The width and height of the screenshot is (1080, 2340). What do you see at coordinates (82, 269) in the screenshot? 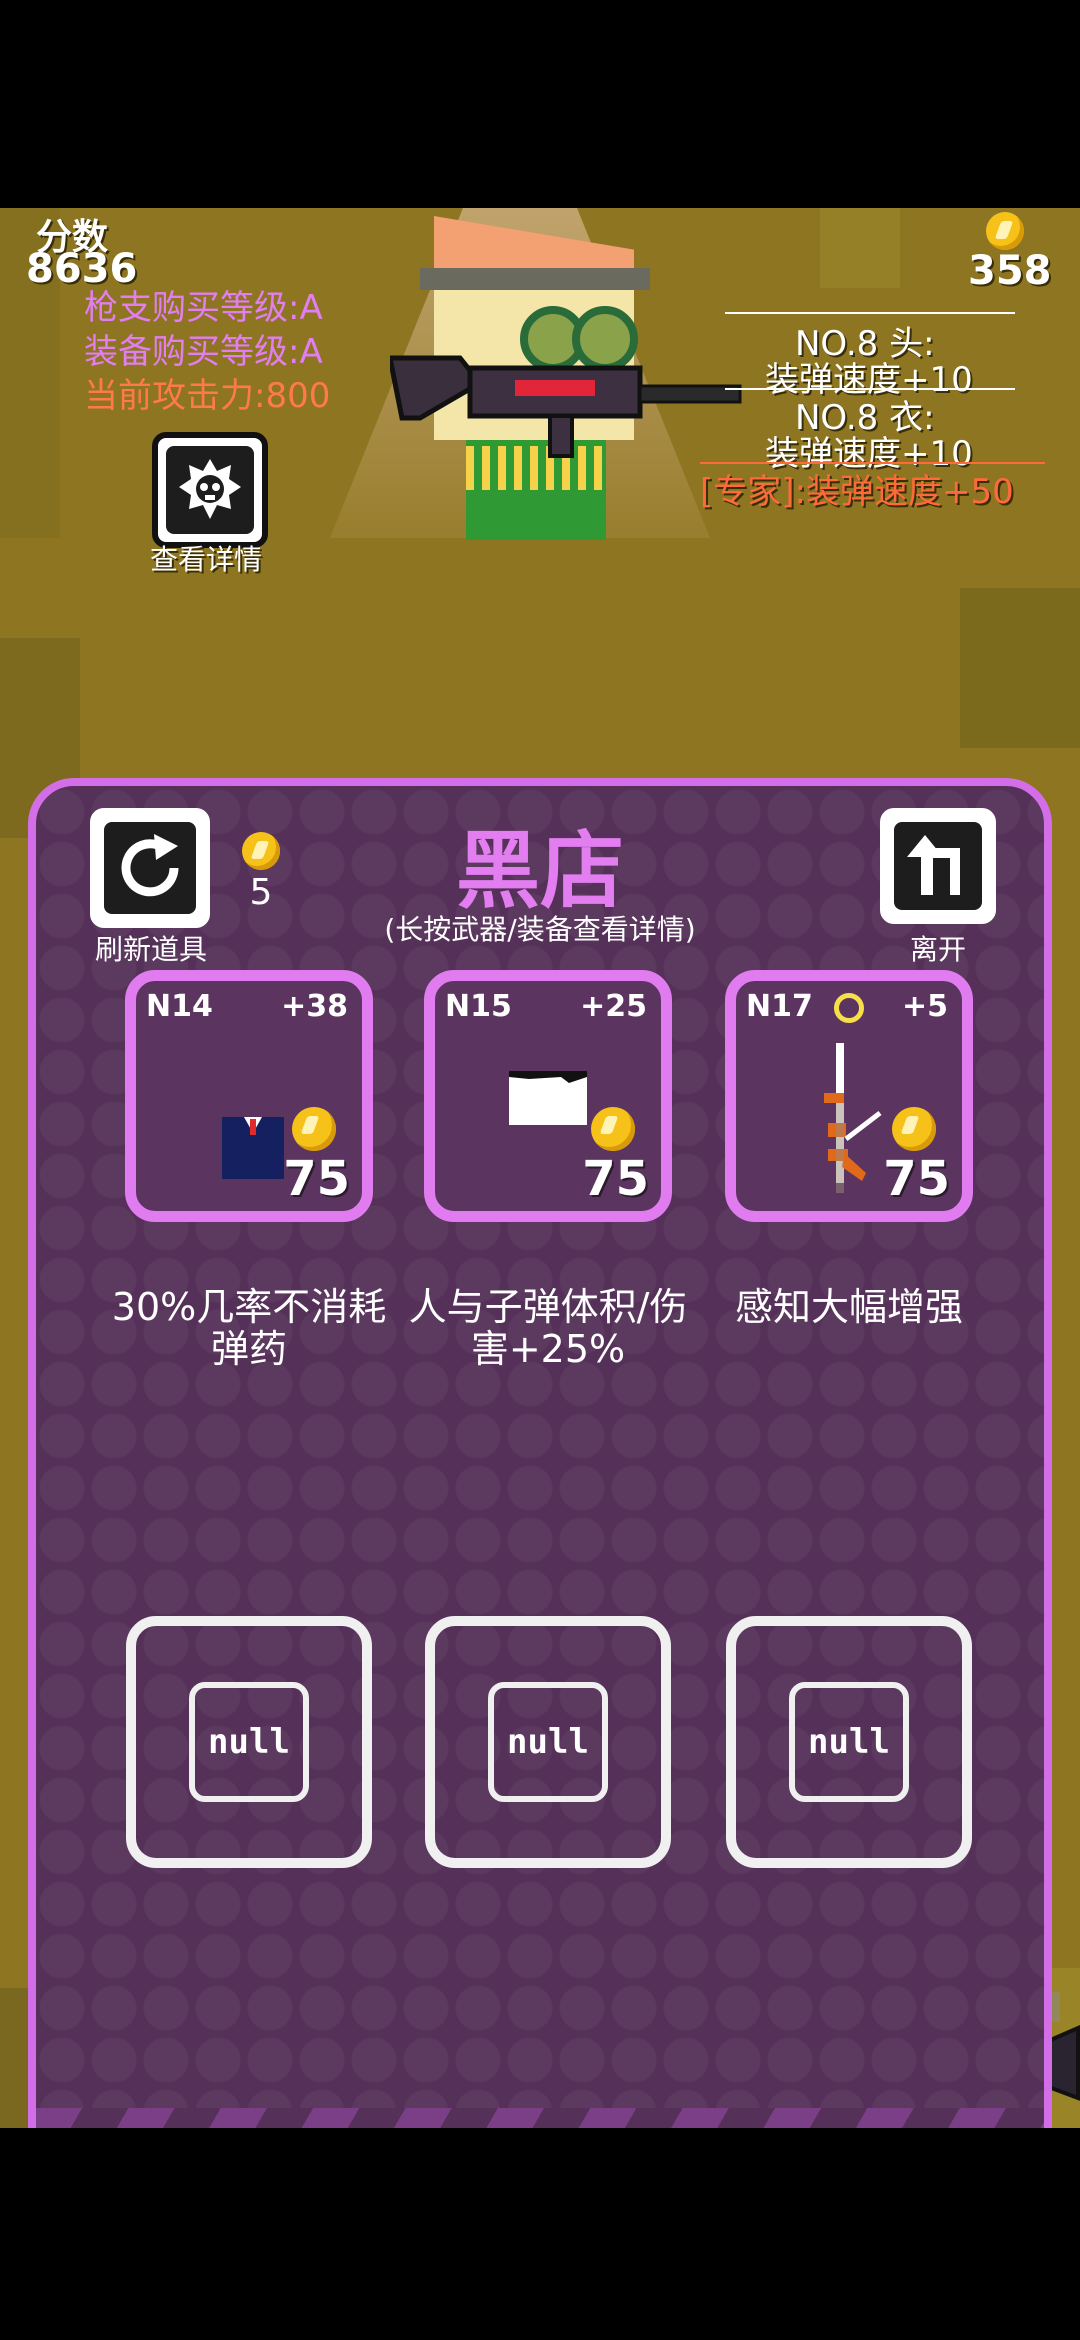
I see `score-value: 8636` at bounding box center [82, 269].